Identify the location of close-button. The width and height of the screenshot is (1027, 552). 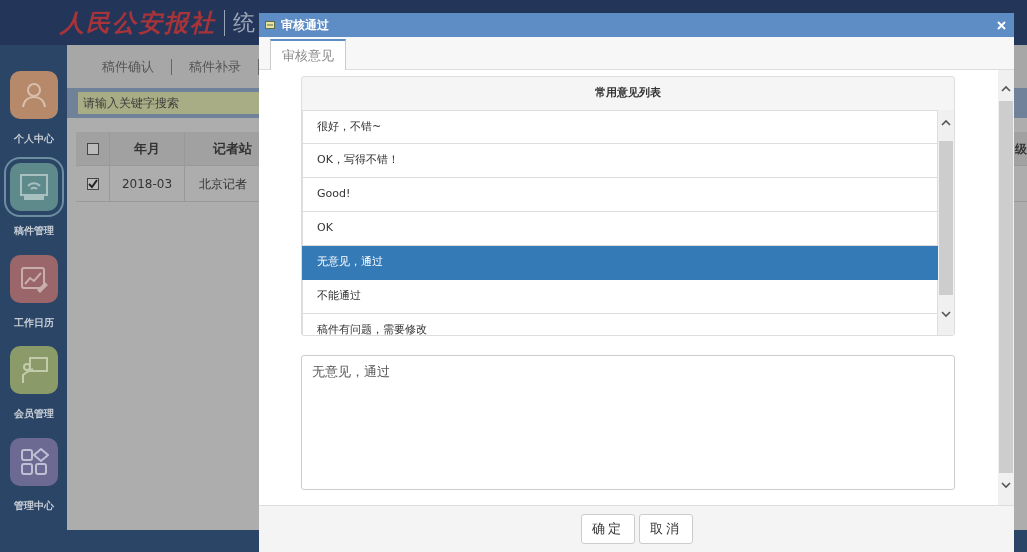
(1001, 25).